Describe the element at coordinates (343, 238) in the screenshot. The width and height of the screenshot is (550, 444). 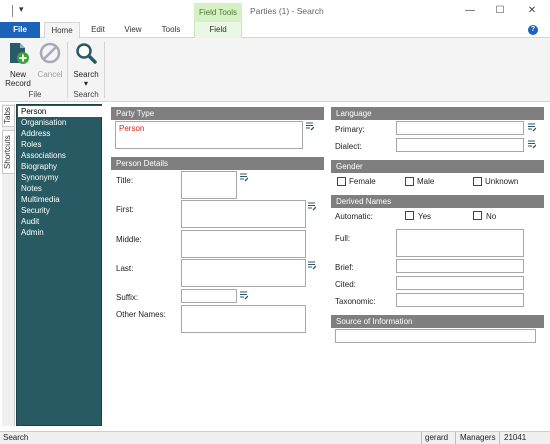
I see `full-label: Full:` at that location.